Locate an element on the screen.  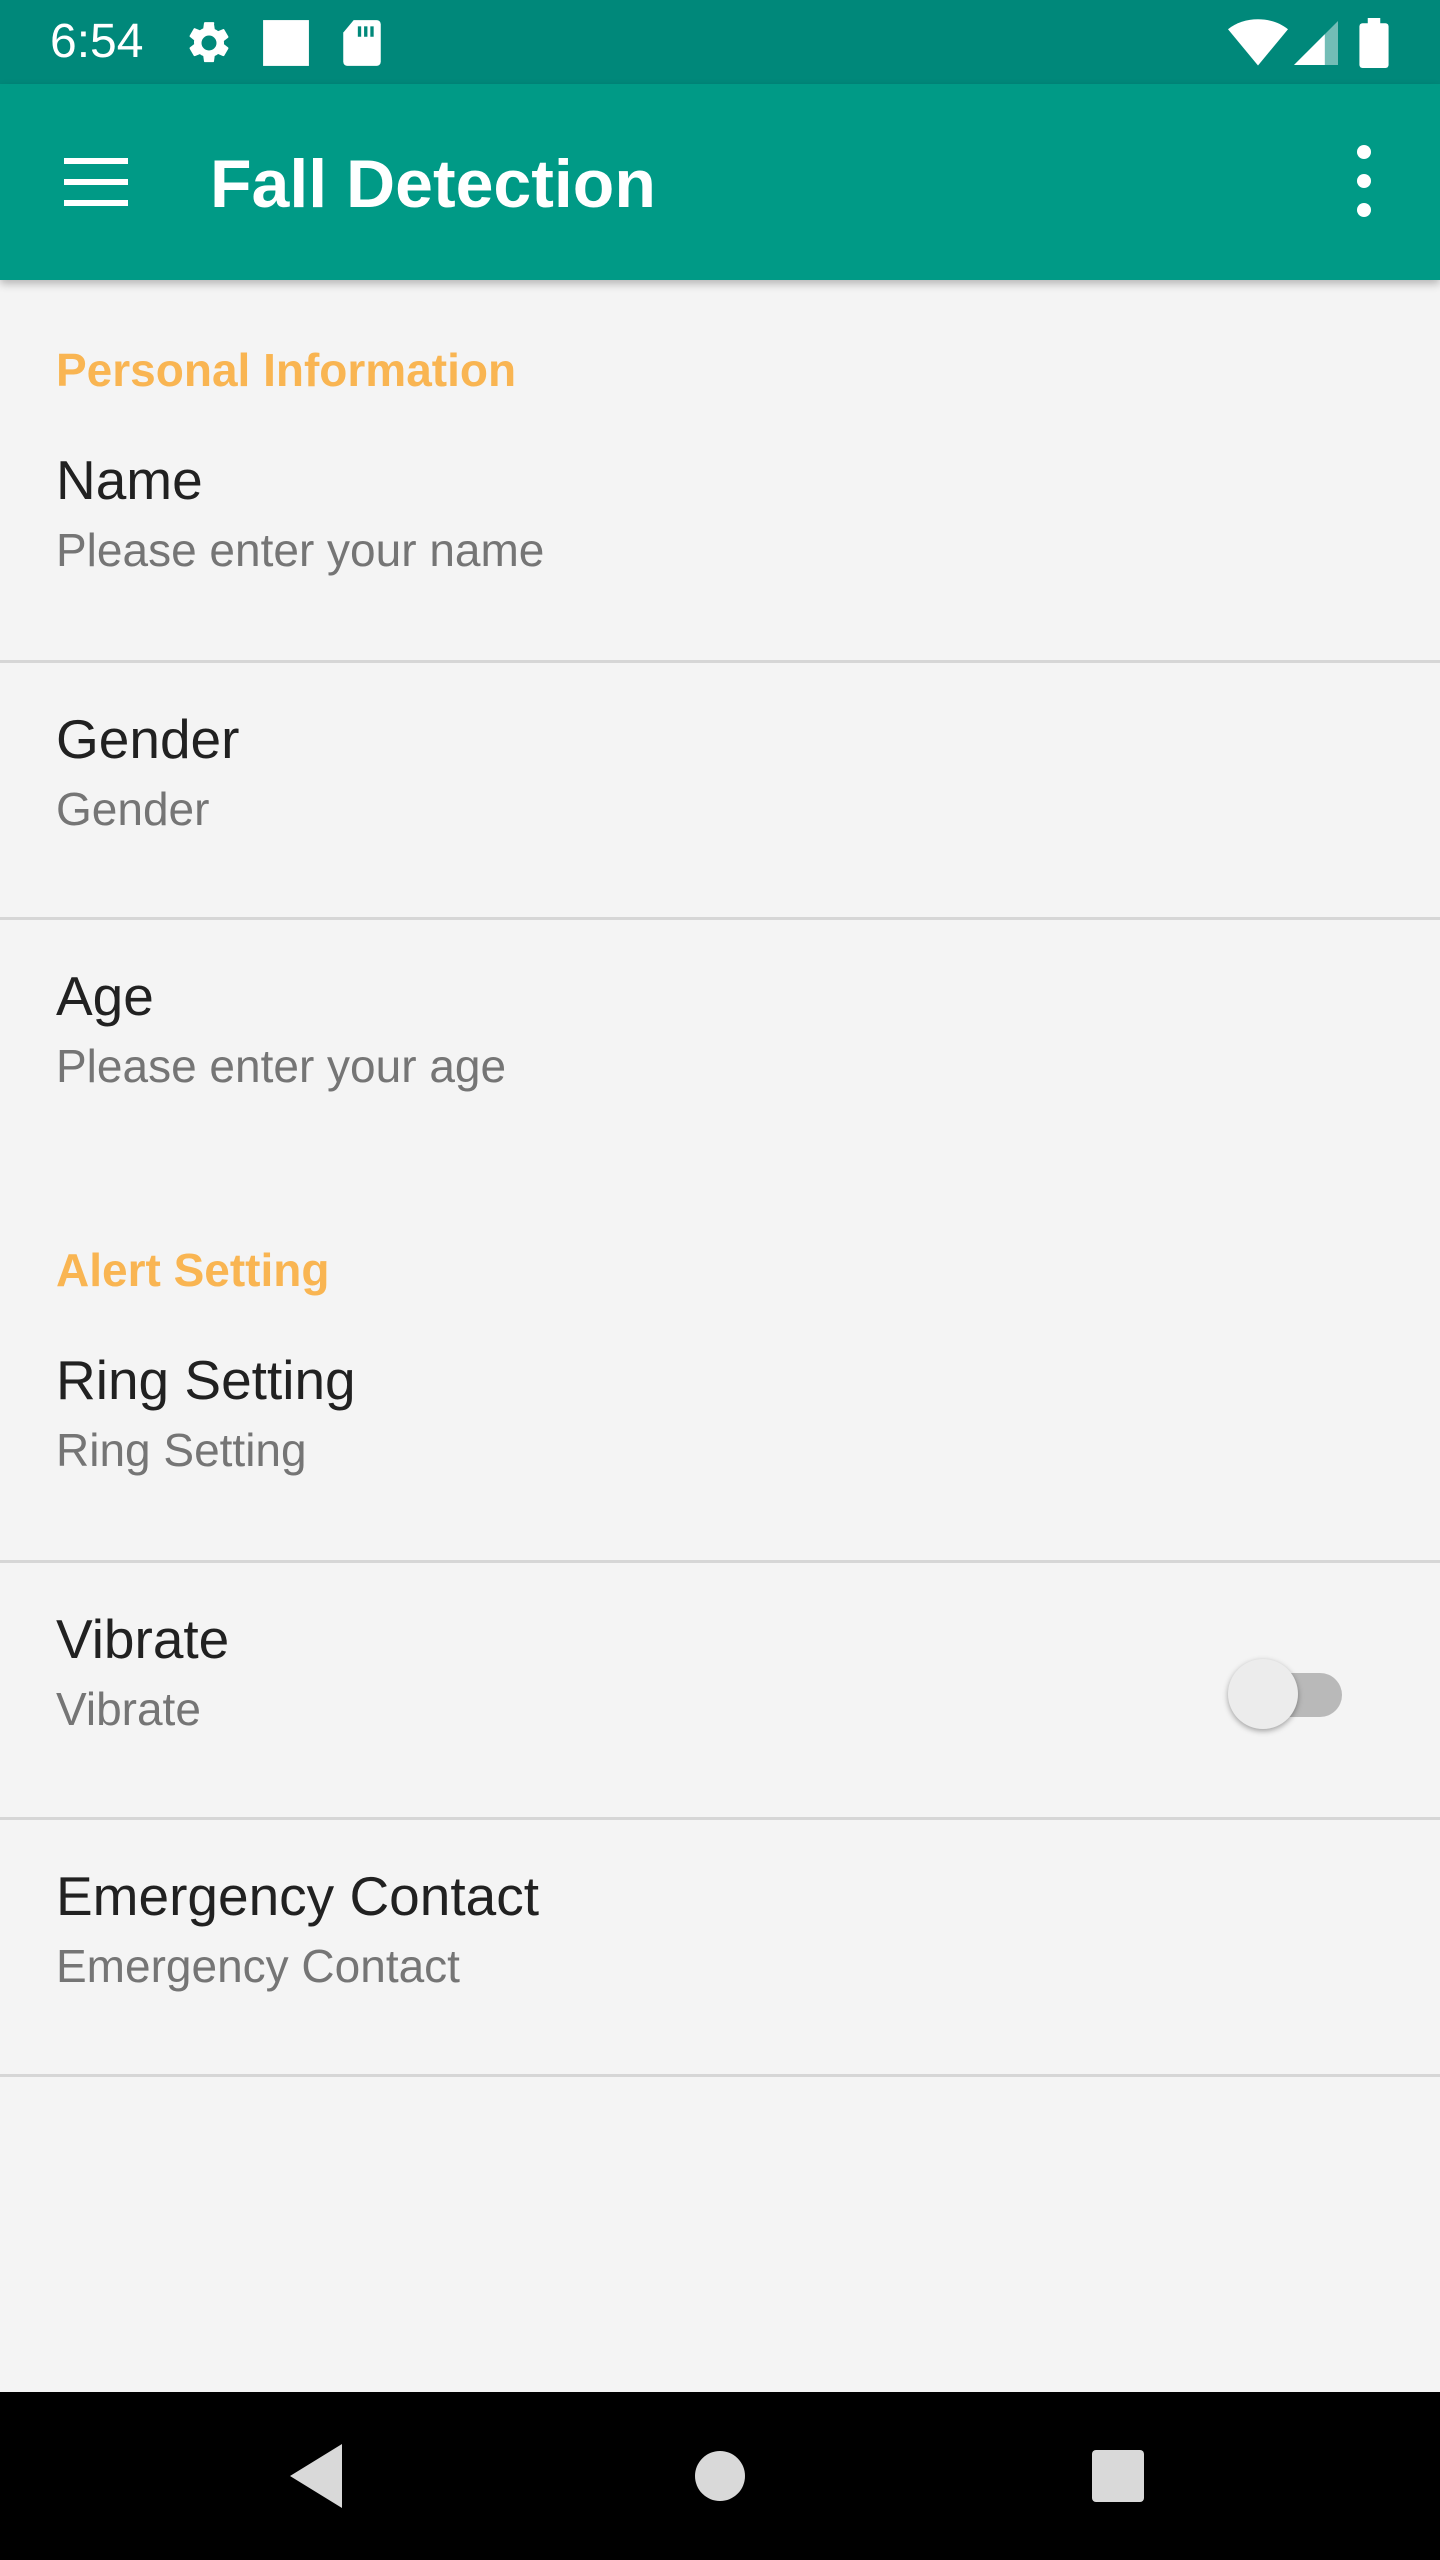
category-alert-setting: Alert Setting is located at coordinates (193, 1270).